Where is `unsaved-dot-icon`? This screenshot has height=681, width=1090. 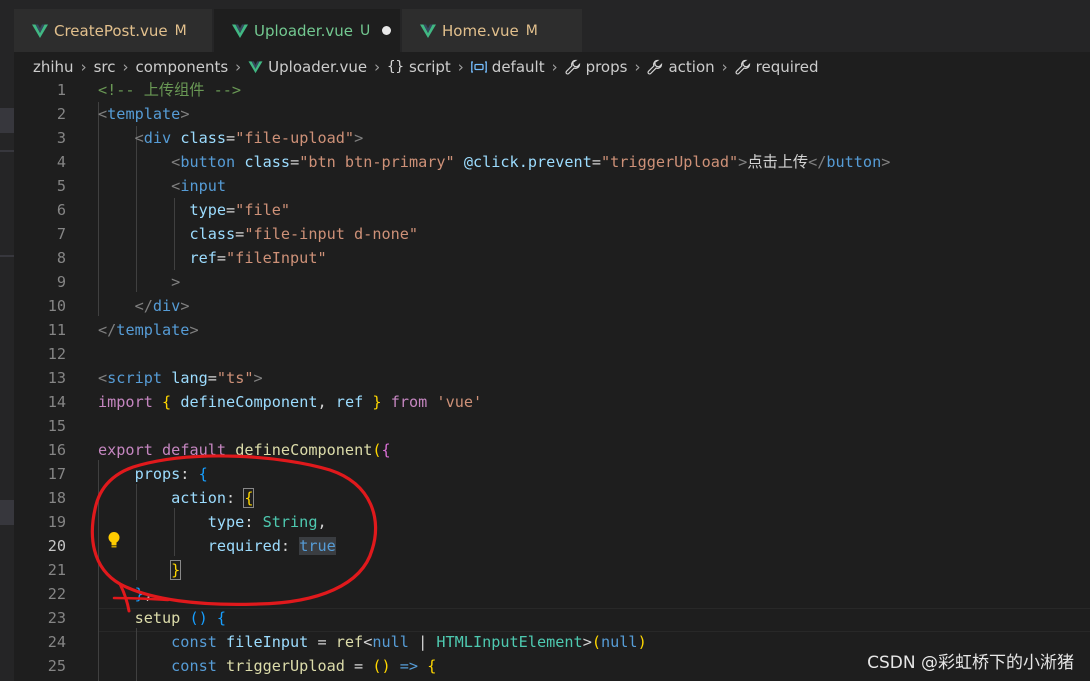 unsaved-dot-icon is located at coordinates (387, 30).